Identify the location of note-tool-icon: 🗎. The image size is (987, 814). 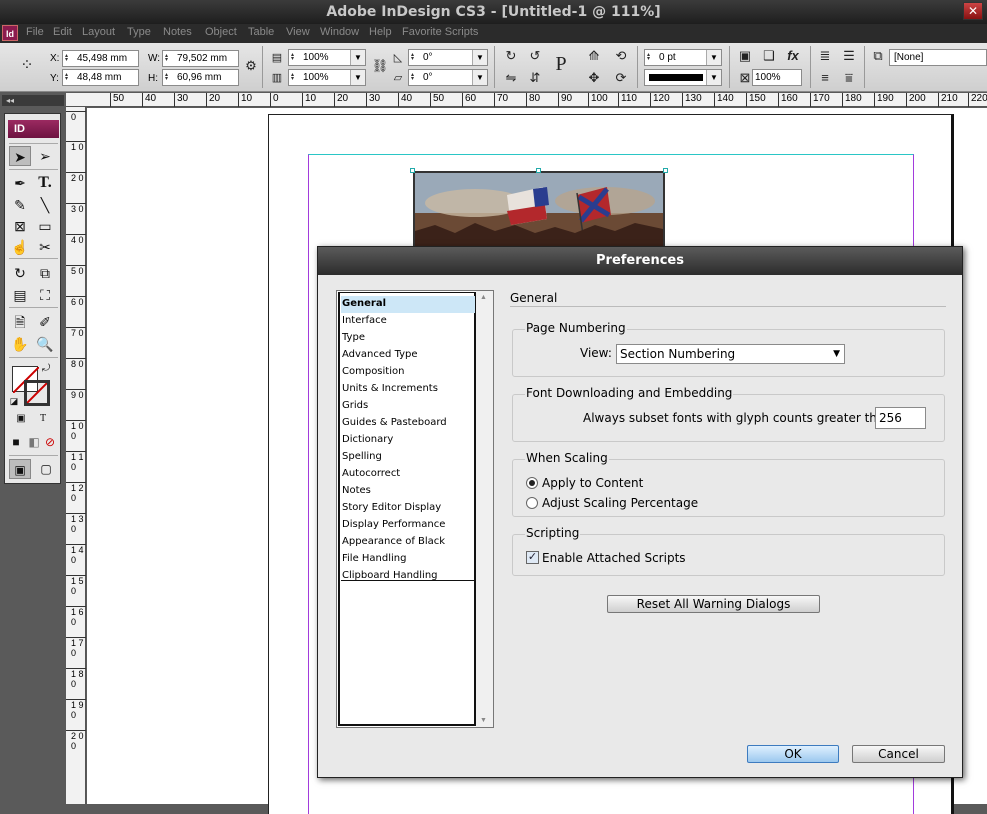
(20, 322).